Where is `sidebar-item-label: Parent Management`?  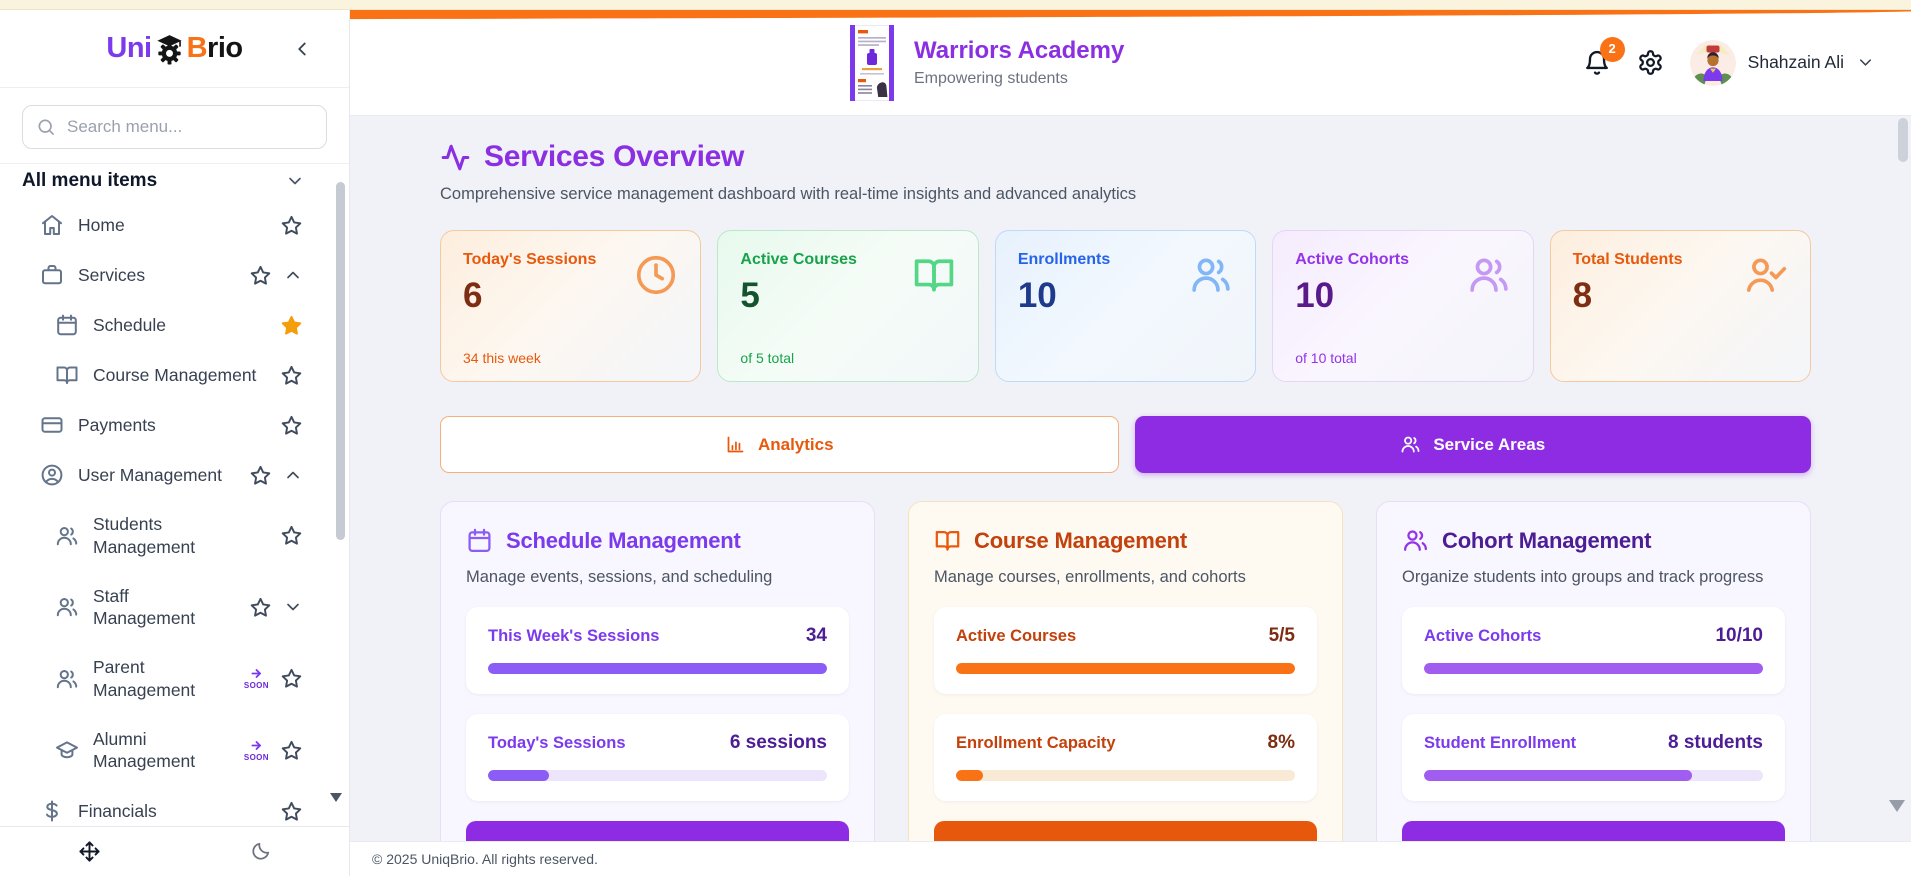
sidebar-item-label: Parent Management is located at coordinates (144, 678).